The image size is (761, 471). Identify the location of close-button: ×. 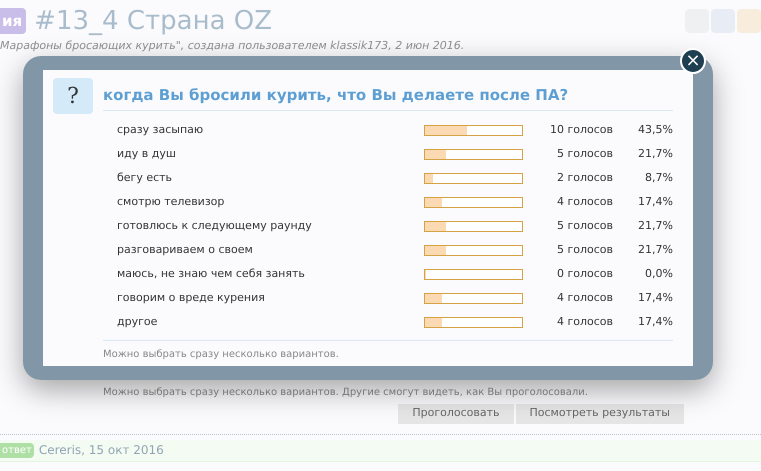
(693, 61).